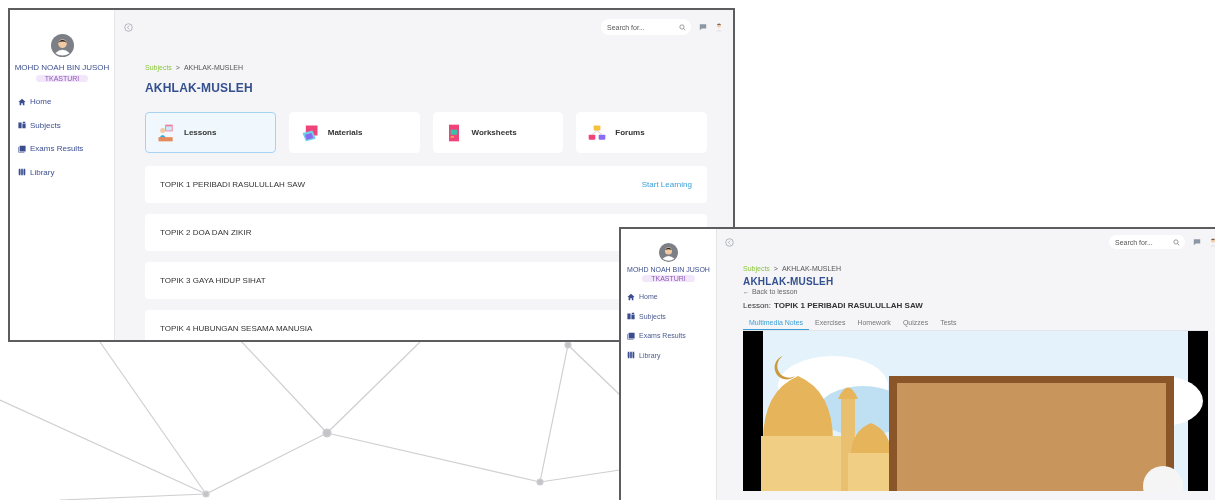 The height and width of the screenshot is (500, 1215). What do you see at coordinates (210, 132) in the screenshot?
I see `category-card: Lessons` at bounding box center [210, 132].